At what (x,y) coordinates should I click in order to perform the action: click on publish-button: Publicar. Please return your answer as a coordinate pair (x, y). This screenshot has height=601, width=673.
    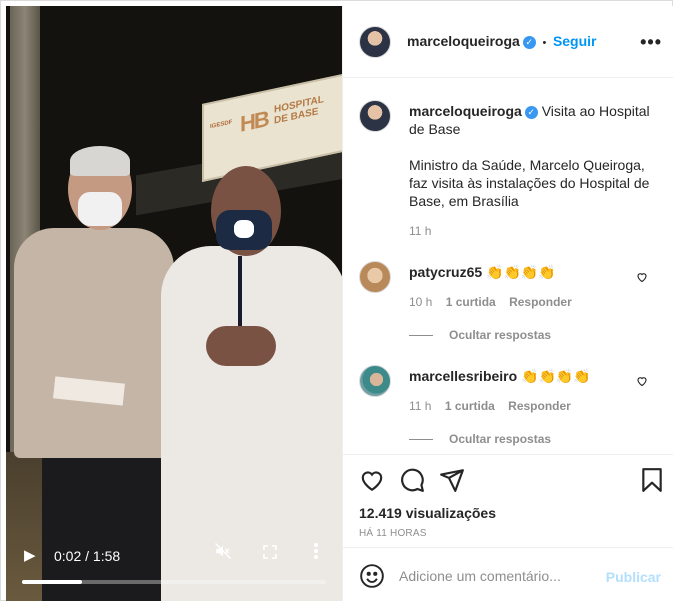
    Looking at the image, I should click on (633, 577).